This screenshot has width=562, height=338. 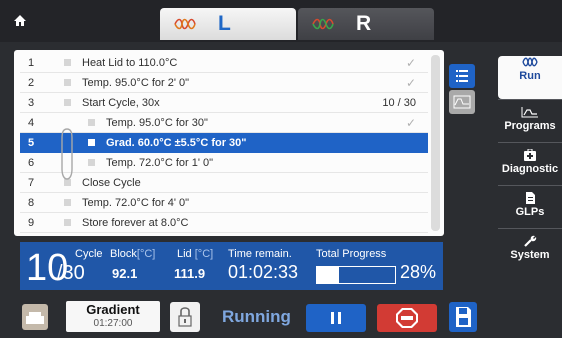 I want to click on list-view-button, so click(x=462, y=76).